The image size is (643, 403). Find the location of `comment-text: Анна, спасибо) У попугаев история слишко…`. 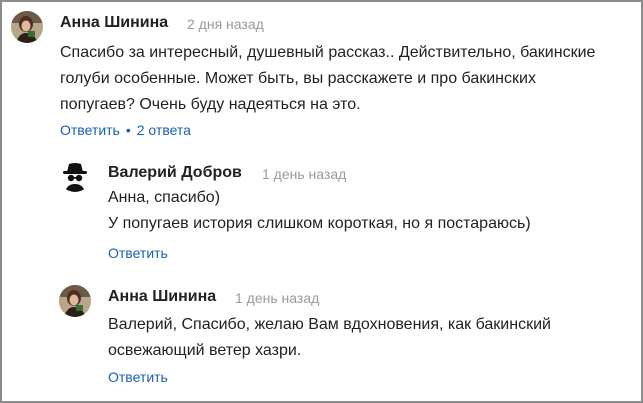

comment-text: Анна, спасибо) У попугаев история слишко… is located at coordinates (319, 211).